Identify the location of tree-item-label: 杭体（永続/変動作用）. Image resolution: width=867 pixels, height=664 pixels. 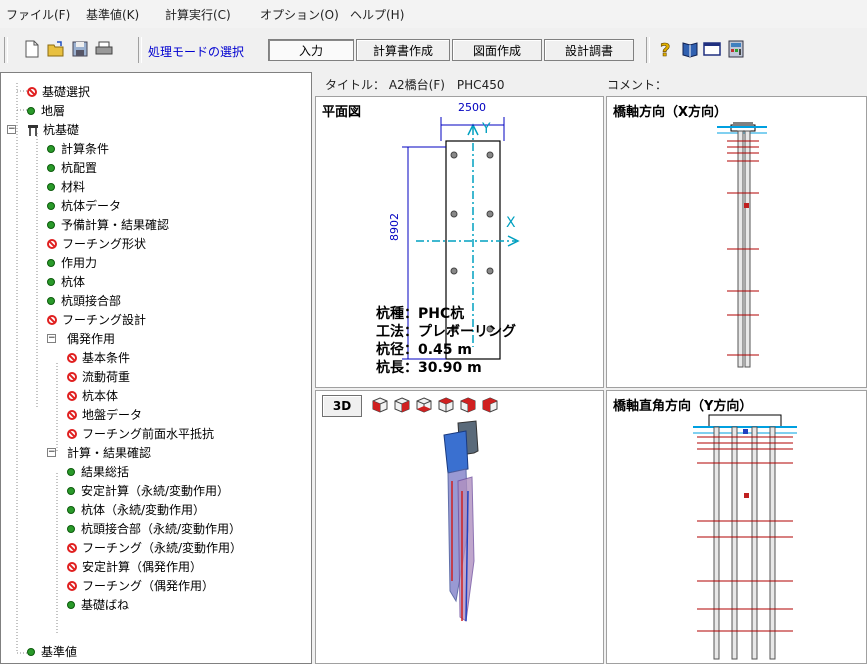
(143, 510).